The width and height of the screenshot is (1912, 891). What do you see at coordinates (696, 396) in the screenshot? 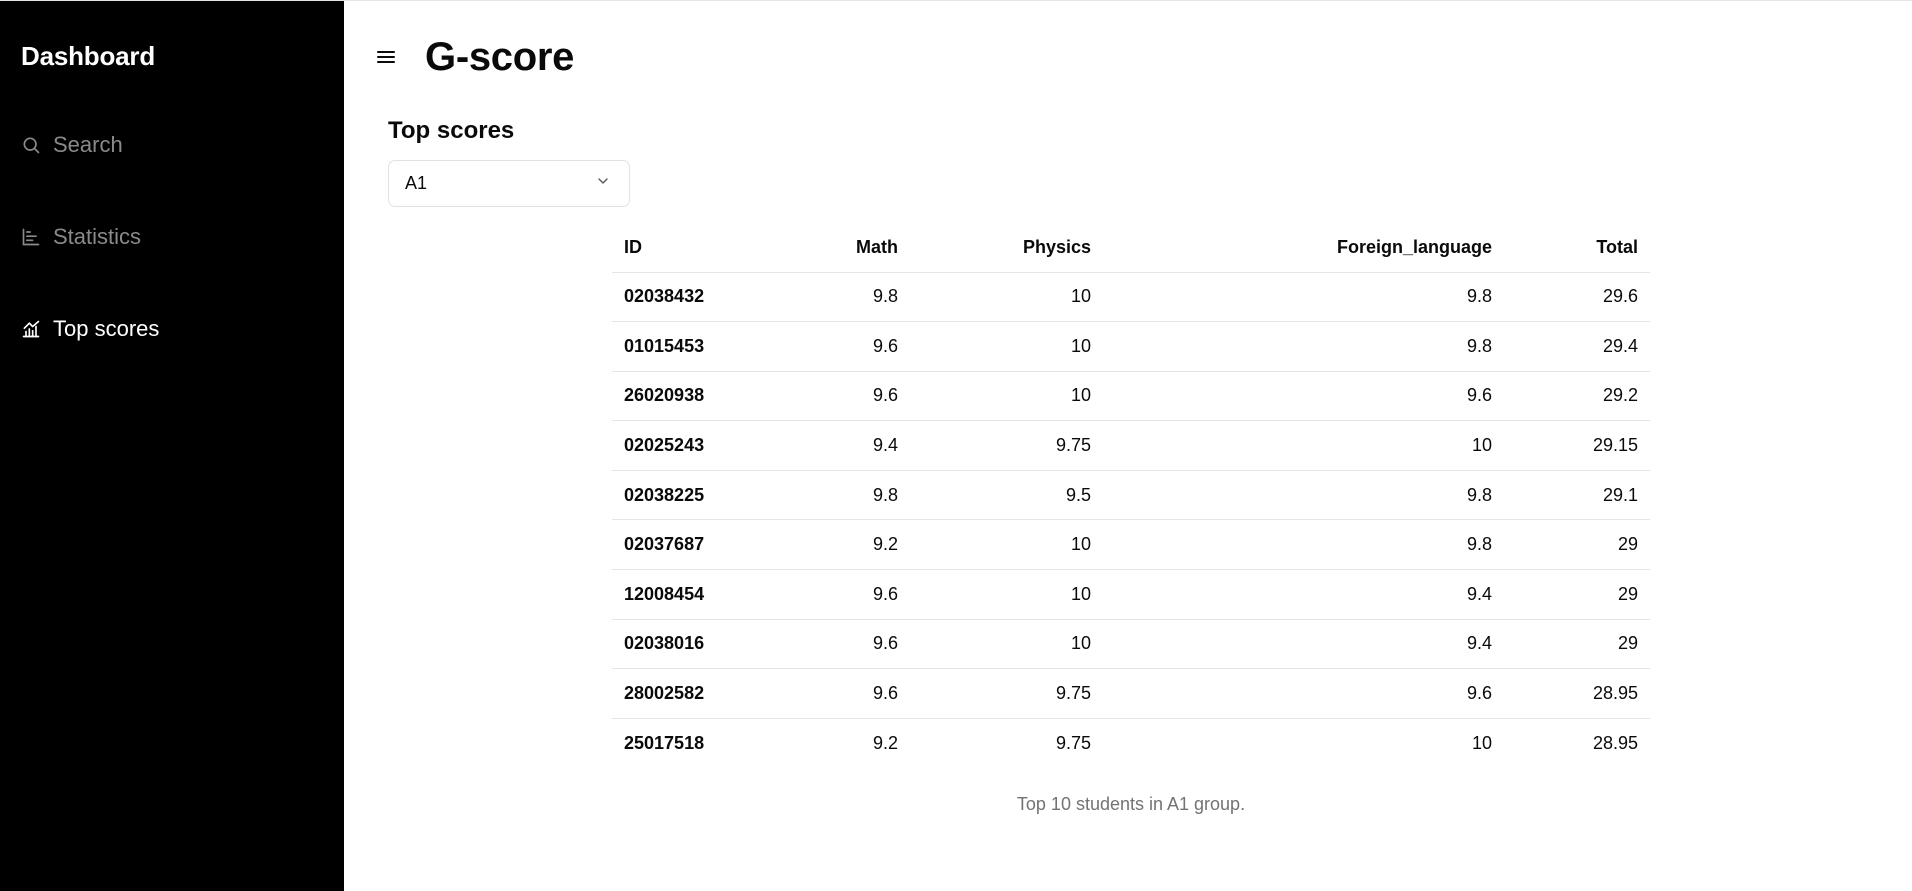
I see `cell-id: 26020938` at bounding box center [696, 396].